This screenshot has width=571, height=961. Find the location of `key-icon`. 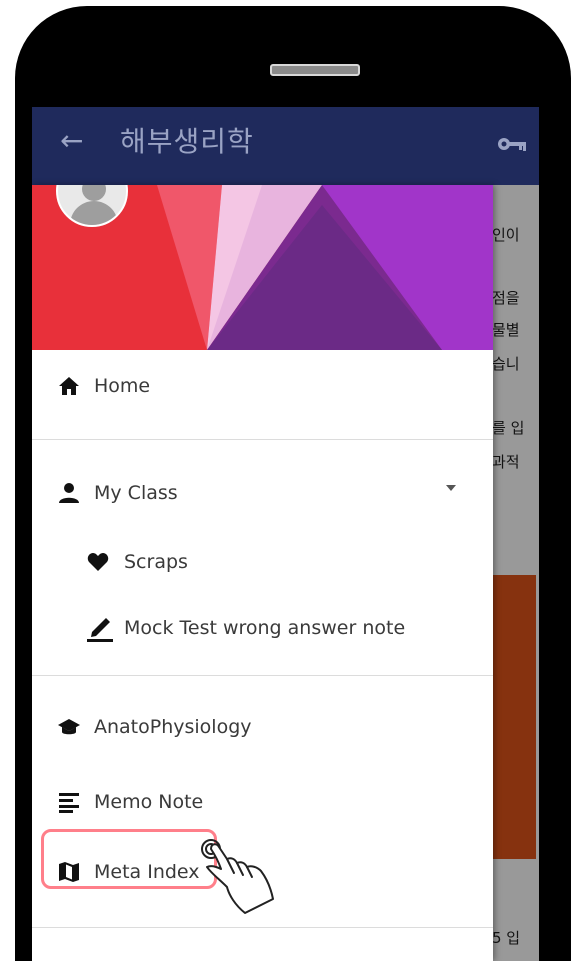

key-icon is located at coordinates (512, 144).